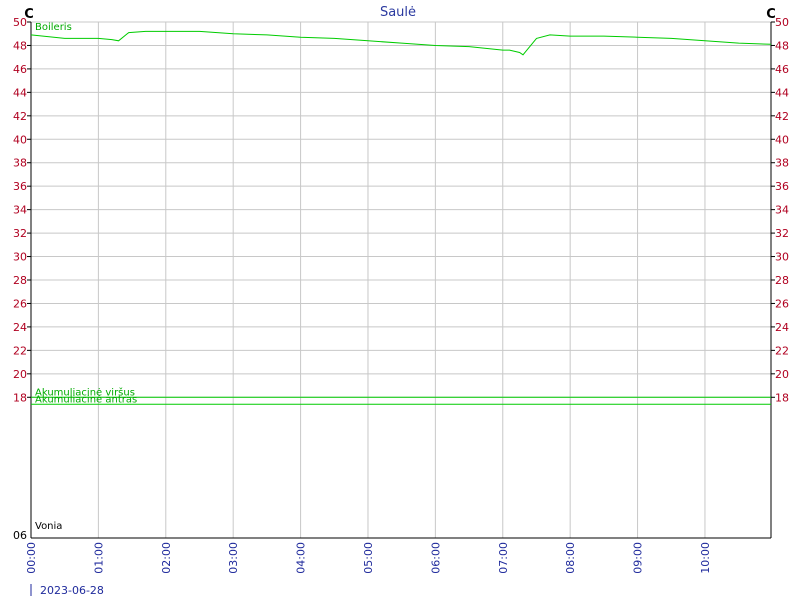 This screenshot has height=604, width=800. I want to click on y-tick-label-right: 22, so click(782, 350).